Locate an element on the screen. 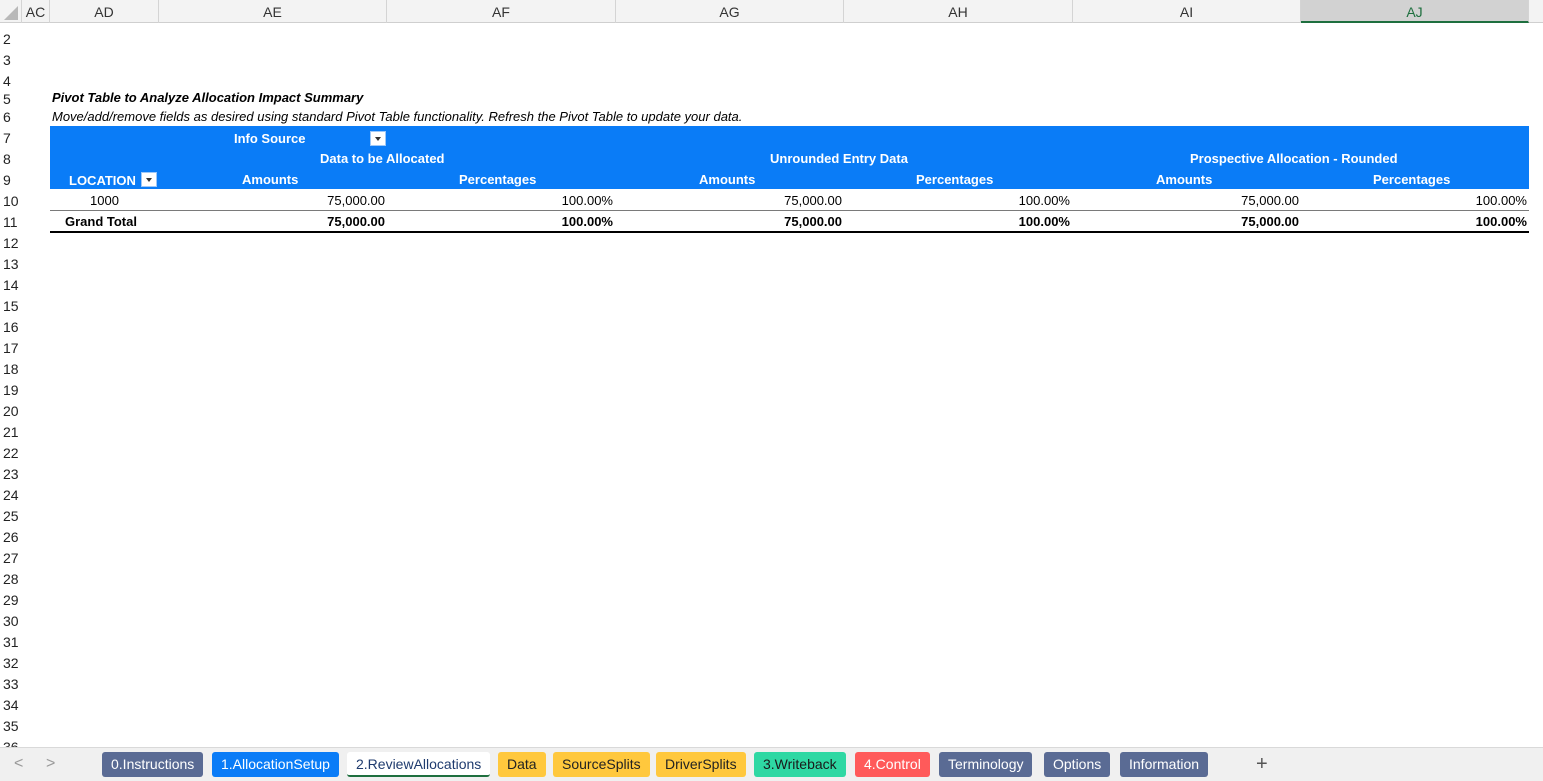  grand-total-label: Grand Total is located at coordinates (101, 221).